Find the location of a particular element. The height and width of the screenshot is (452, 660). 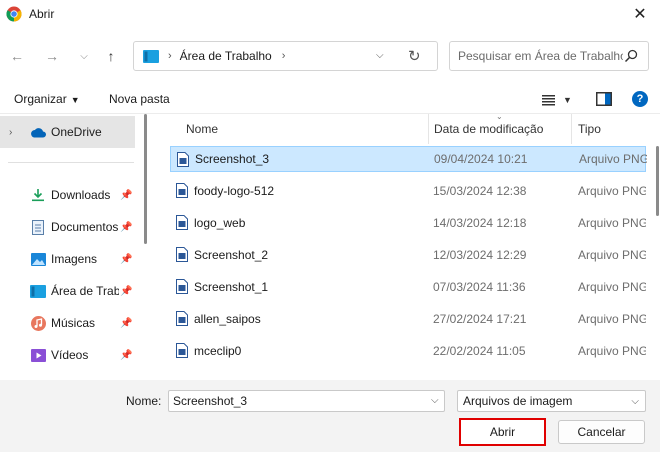

file-type-value: Arquivos de imagem is located at coordinates (518, 401).